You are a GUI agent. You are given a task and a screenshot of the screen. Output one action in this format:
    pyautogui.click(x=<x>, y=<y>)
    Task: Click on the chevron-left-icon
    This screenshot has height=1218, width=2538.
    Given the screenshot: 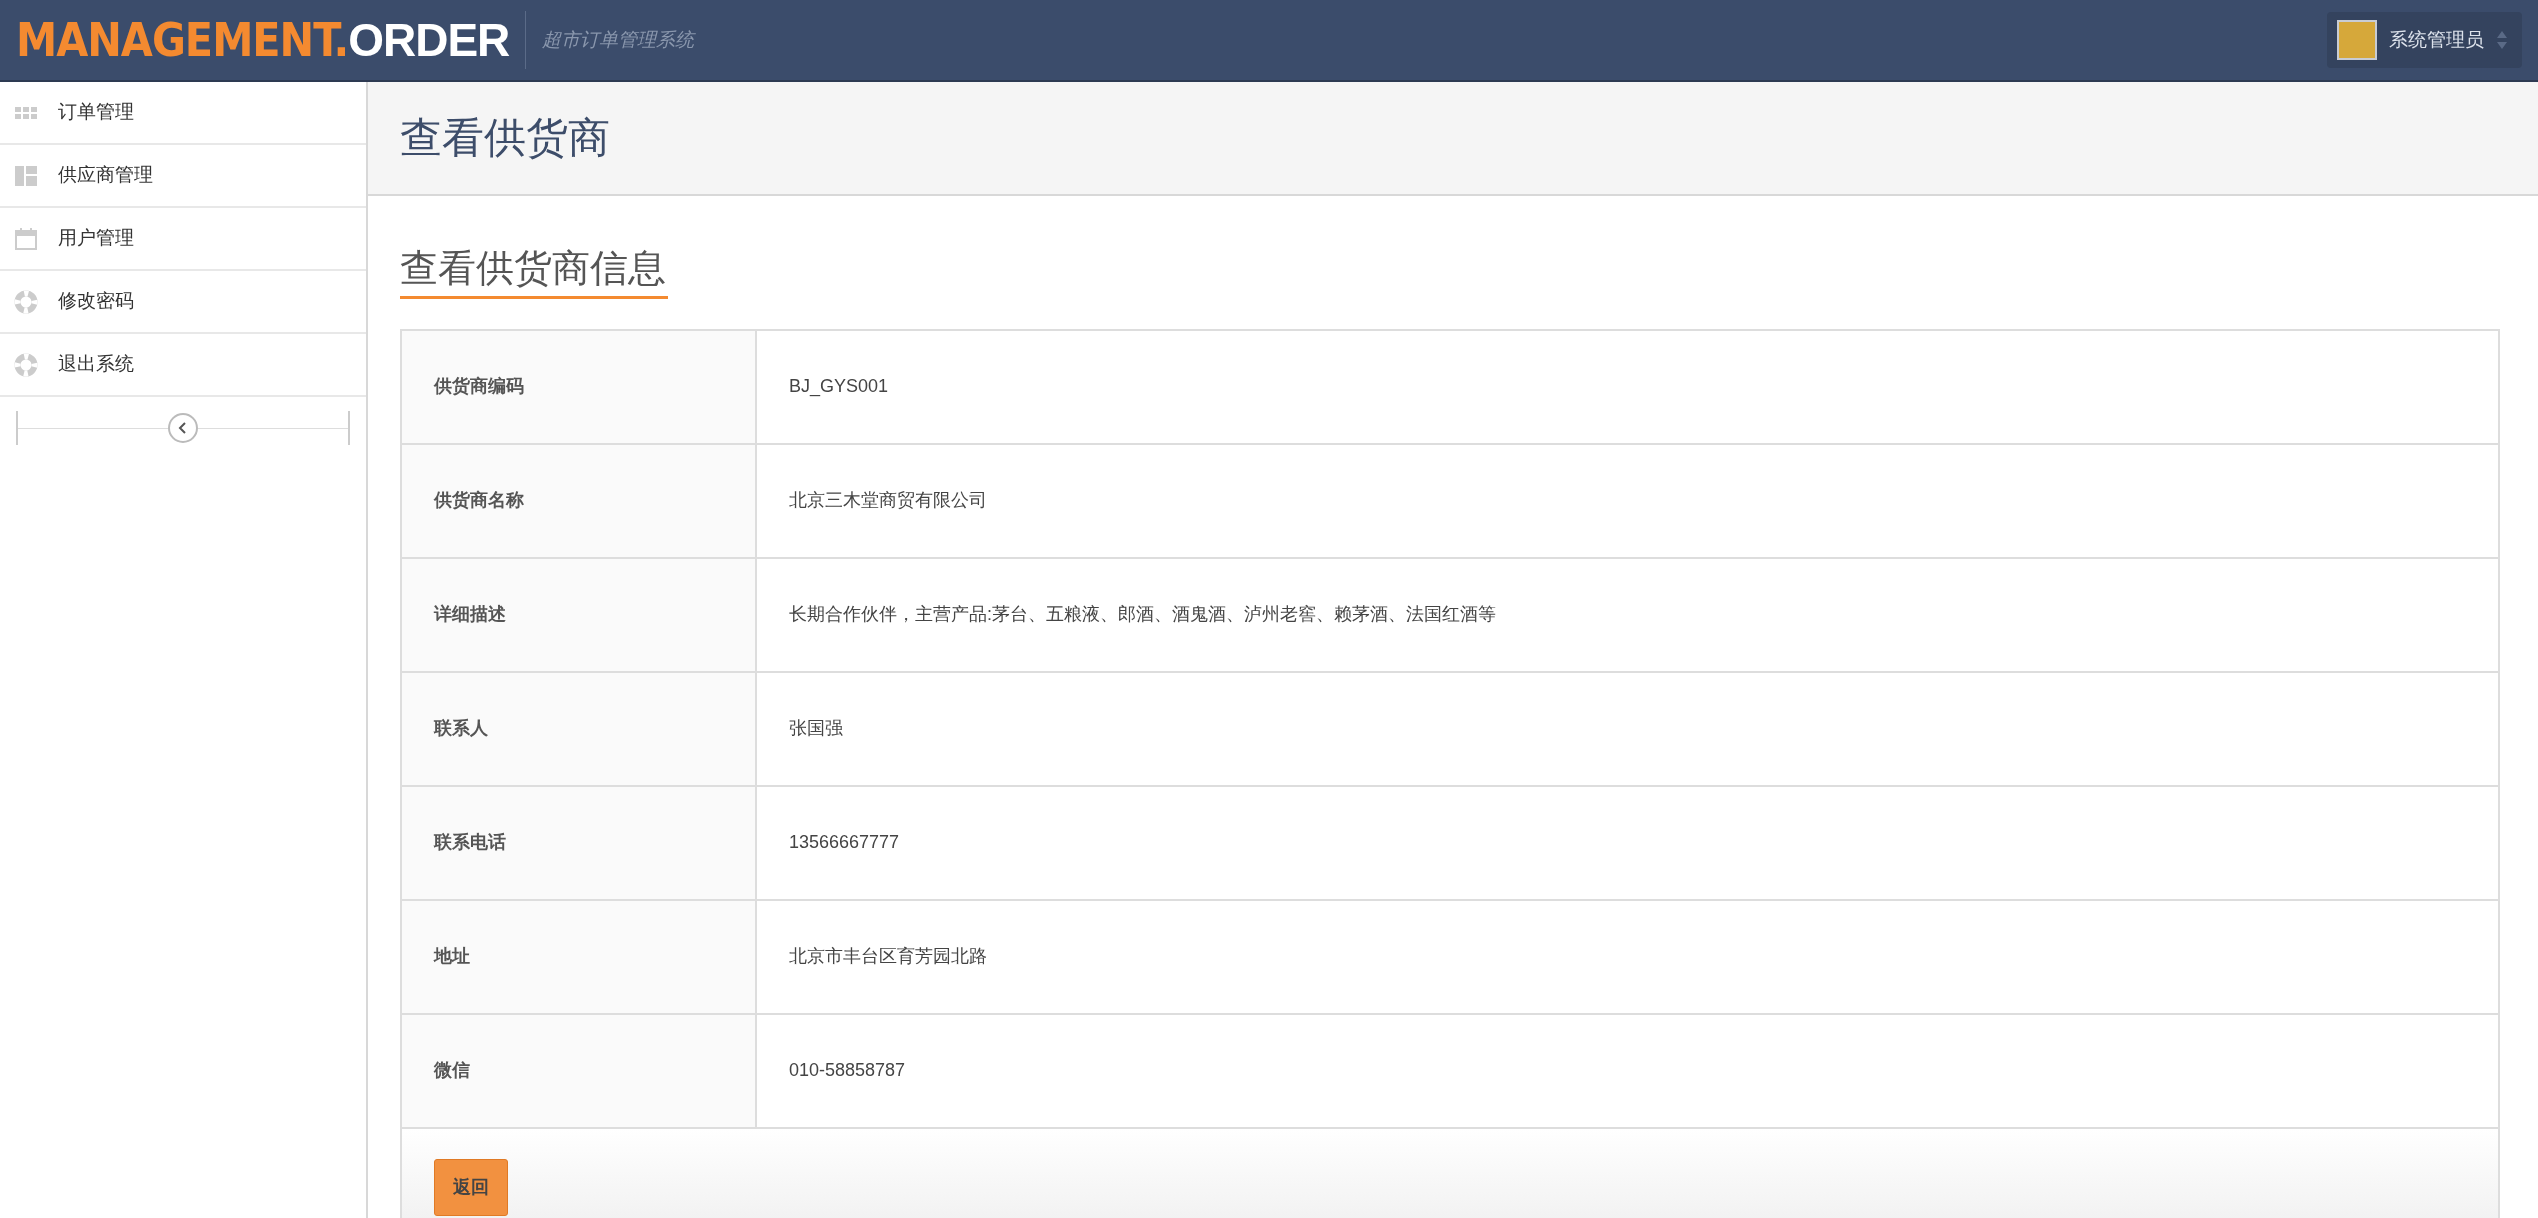 What is the action you would take?
    pyautogui.click(x=183, y=428)
    